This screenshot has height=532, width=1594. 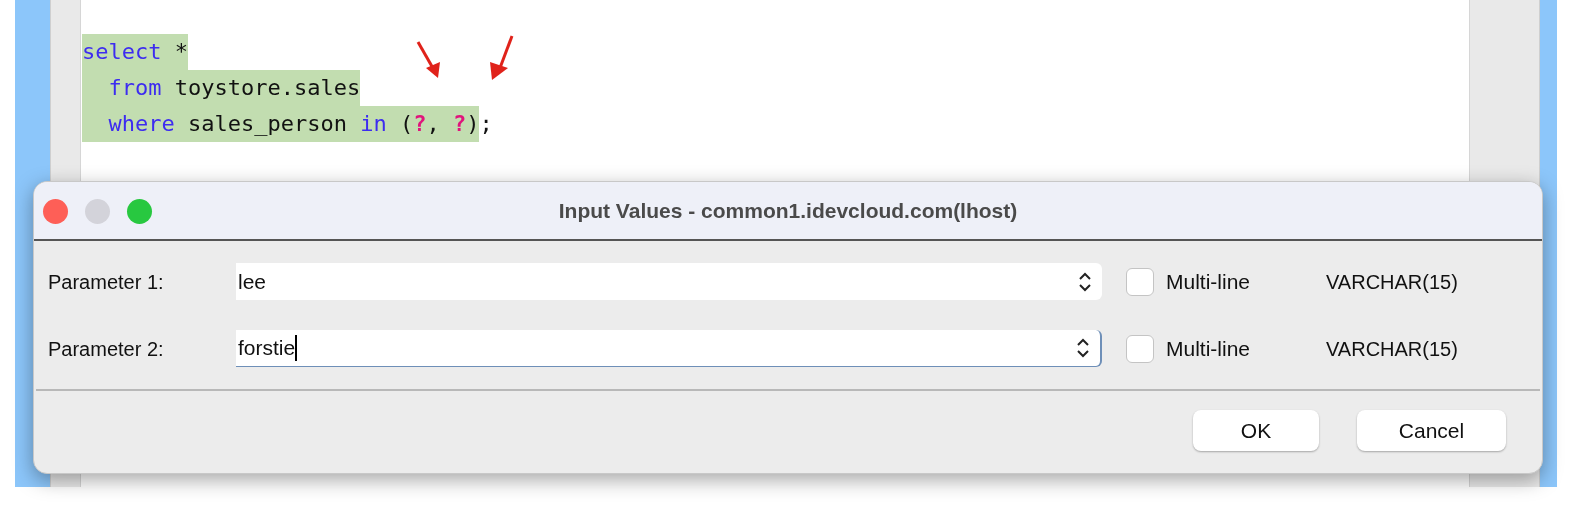 I want to click on parameter-label: Parameter 1:, so click(x=106, y=282).